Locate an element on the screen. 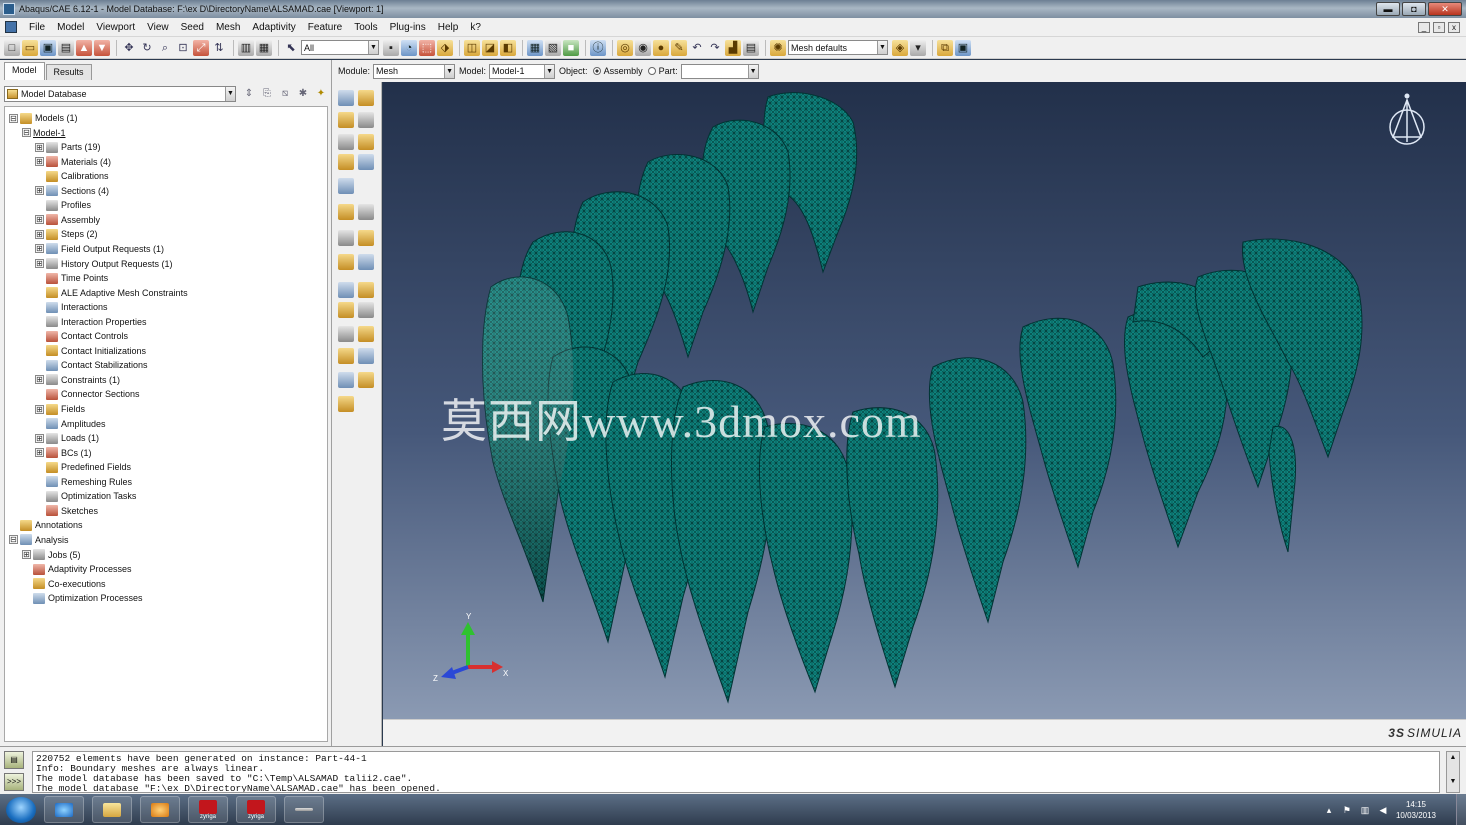  tree-node: ⊞ Field Output Requests (1) is located at coordinates (99, 249).